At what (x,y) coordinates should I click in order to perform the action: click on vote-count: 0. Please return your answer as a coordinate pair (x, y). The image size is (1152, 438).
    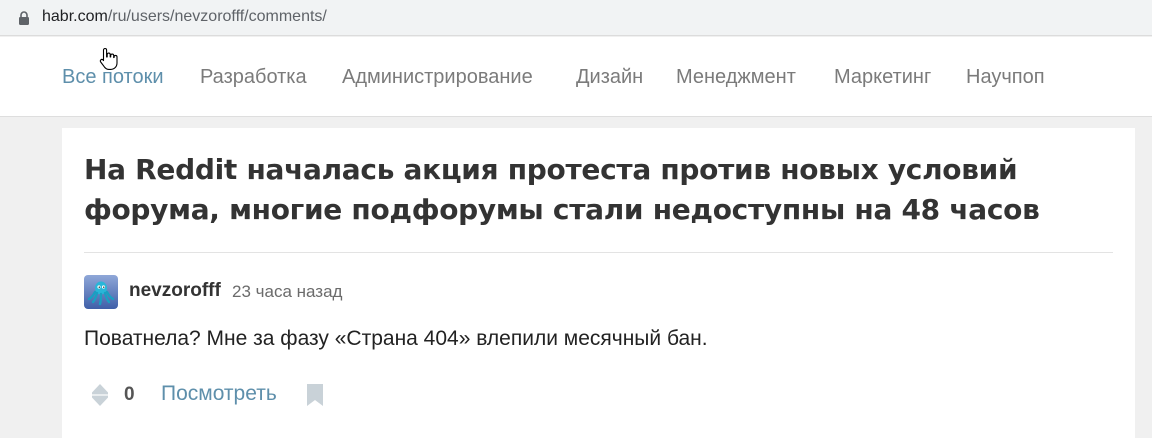
    Looking at the image, I should click on (129, 394).